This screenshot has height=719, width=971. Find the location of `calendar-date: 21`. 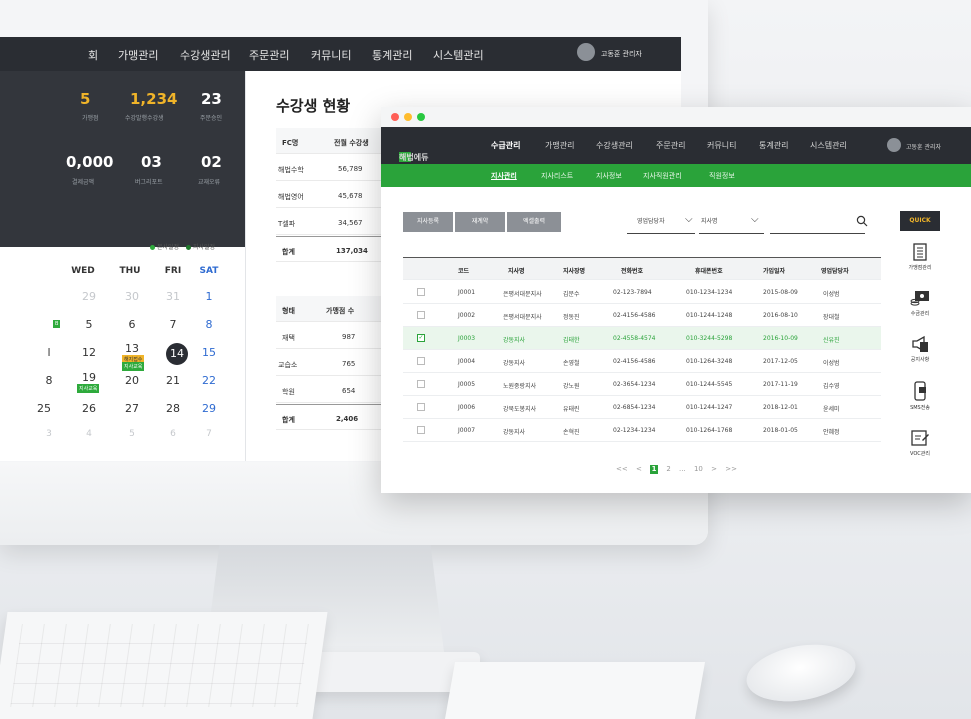

calendar-date: 21 is located at coordinates (173, 380).